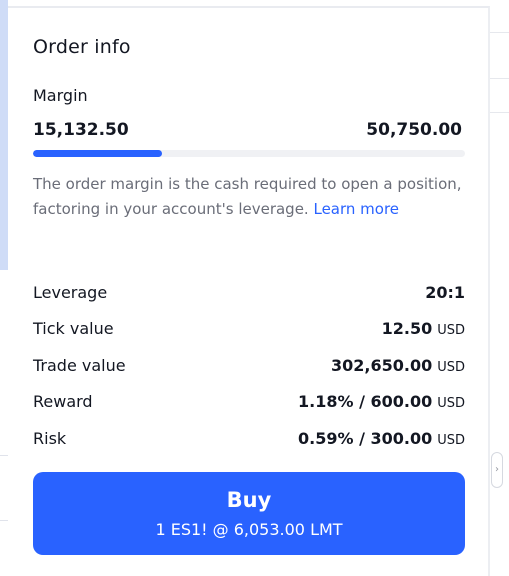  Describe the element at coordinates (81, 130) in the screenshot. I see `margin-used-value: 15,132.50` at that location.